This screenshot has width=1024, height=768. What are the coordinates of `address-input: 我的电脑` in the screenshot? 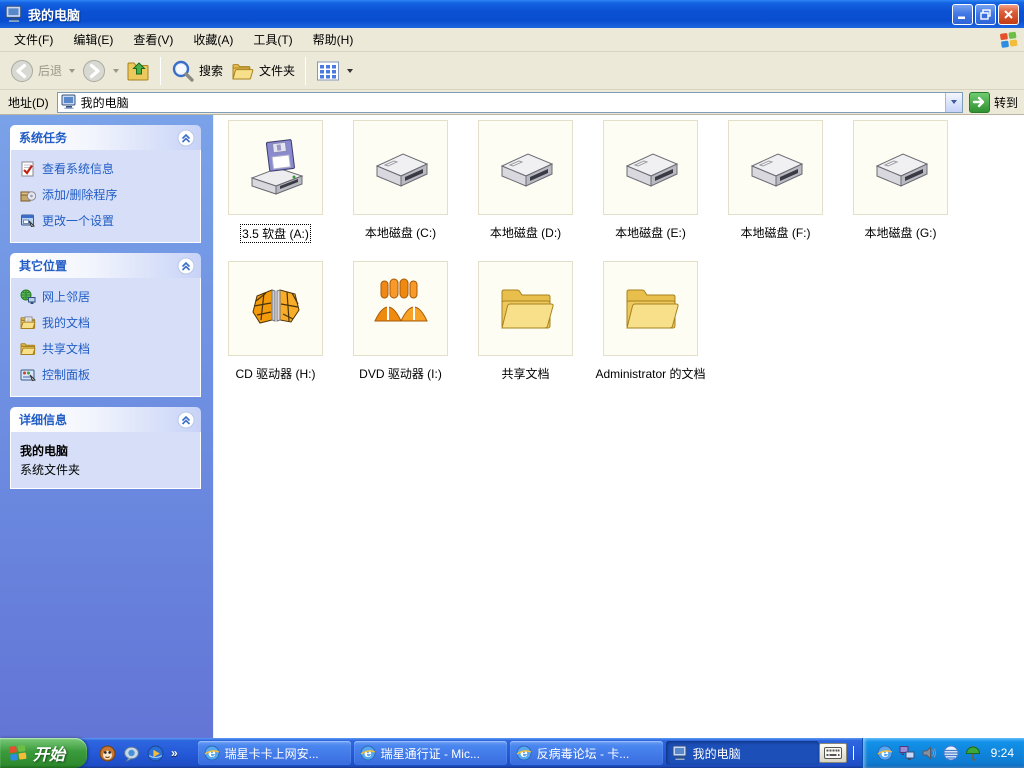 It's located at (509, 102).